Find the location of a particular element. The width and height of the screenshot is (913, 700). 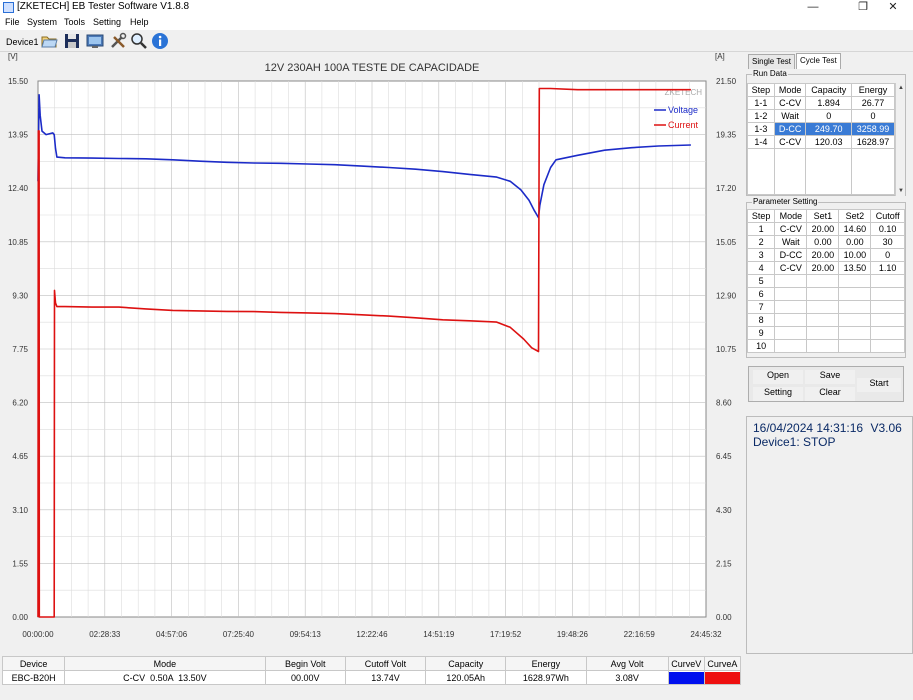

table-row: 6 is located at coordinates (825, 294).